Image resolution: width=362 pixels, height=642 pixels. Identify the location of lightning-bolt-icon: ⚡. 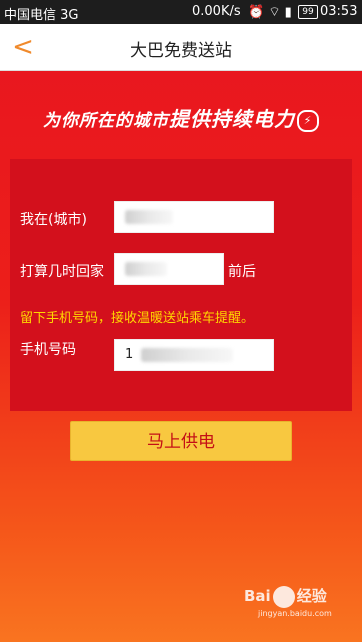
(308, 121).